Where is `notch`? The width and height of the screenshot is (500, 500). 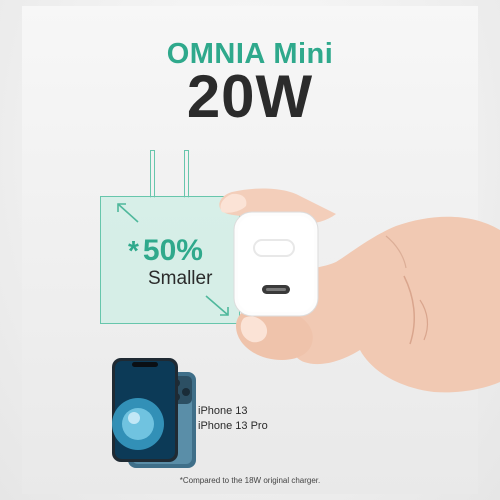 notch is located at coordinates (145, 364).